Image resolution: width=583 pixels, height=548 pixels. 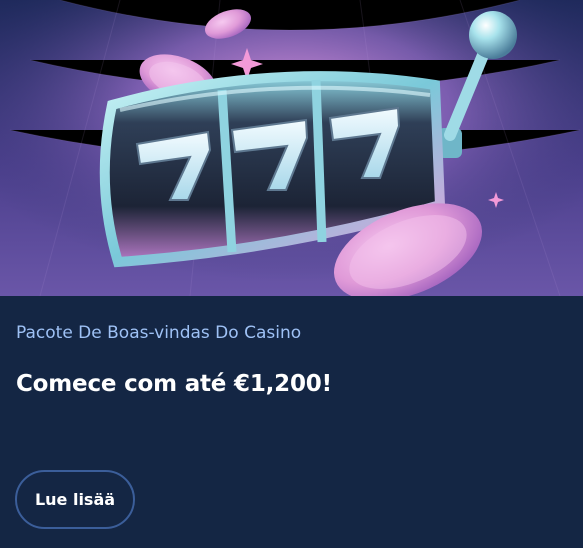 What do you see at coordinates (75, 499) in the screenshot?
I see `read-more-button: Lue lisää` at bounding box center [75, 499].